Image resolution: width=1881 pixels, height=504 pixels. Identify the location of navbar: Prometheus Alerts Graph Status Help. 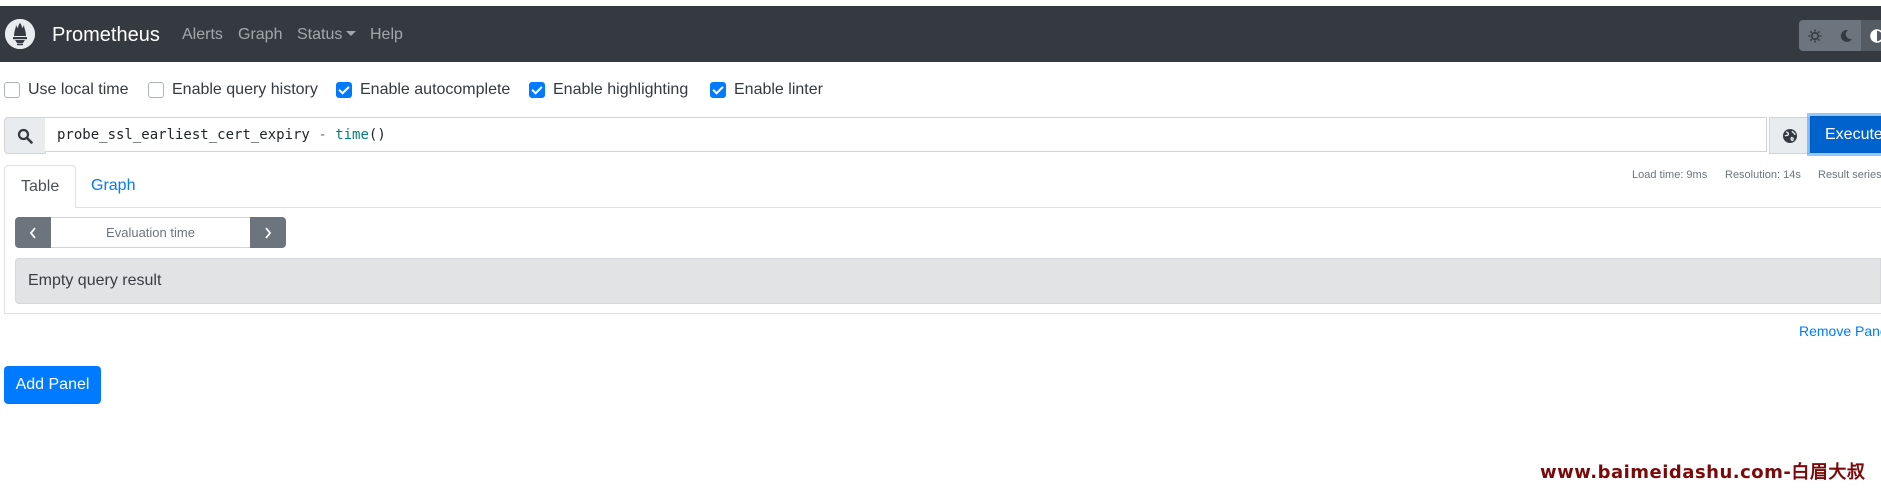
(940, 34).